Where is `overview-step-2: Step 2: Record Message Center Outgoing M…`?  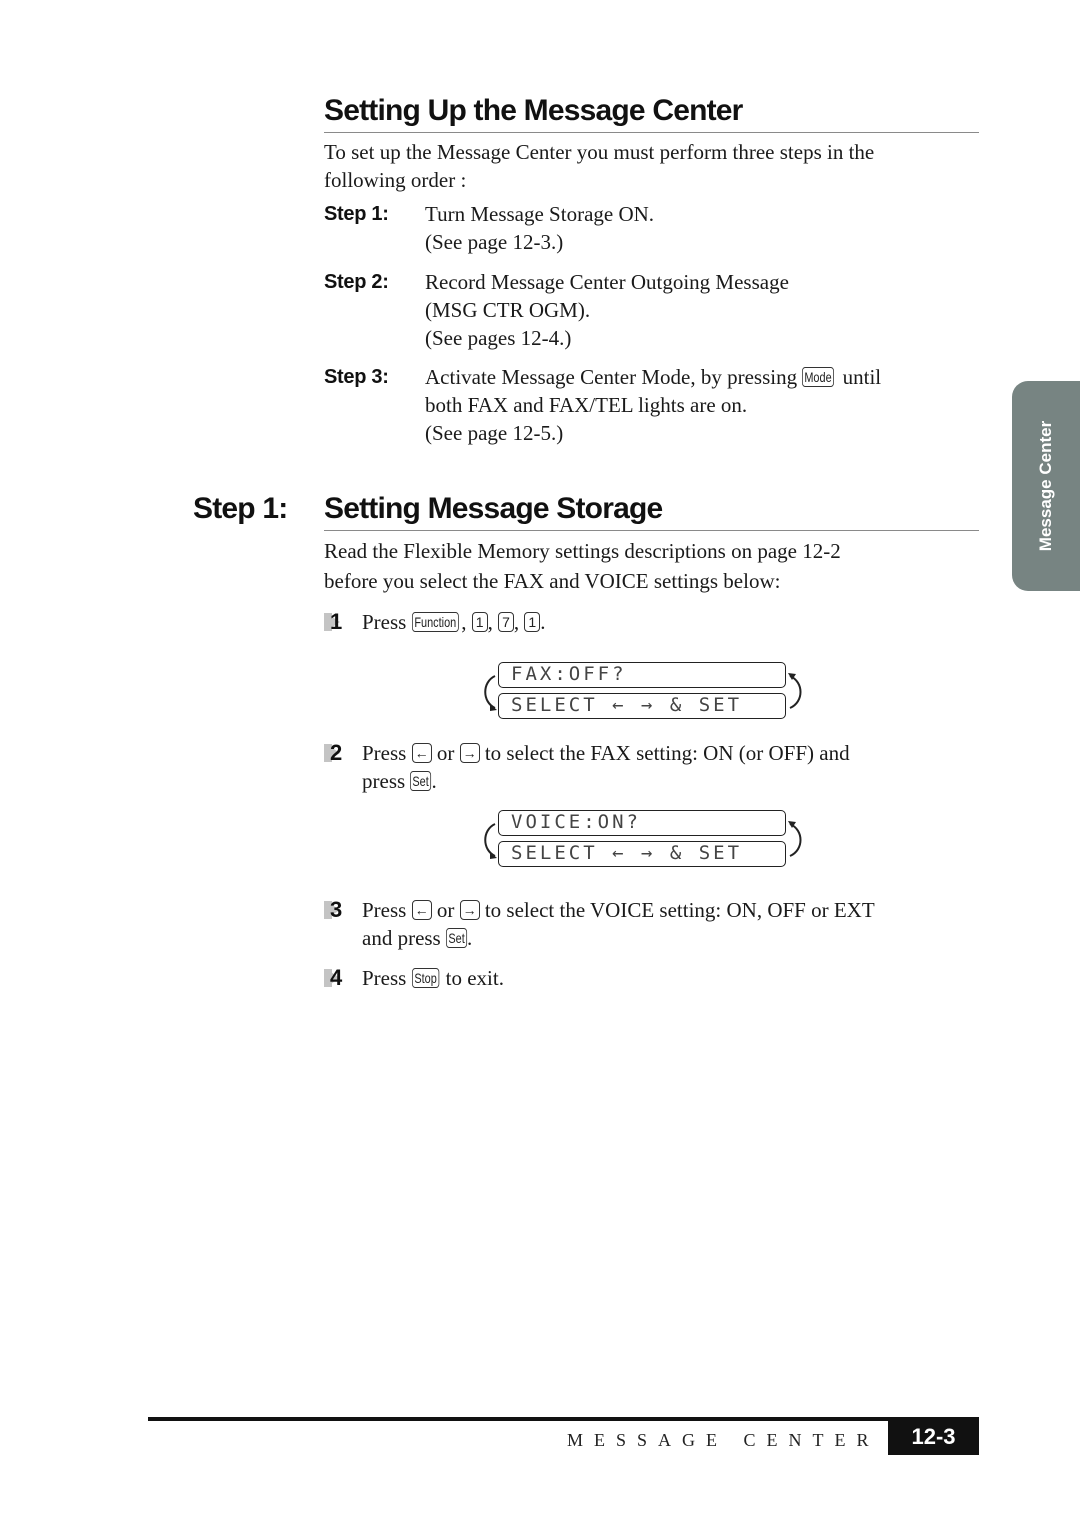 overview-step-2: Step 2: Record Message Center Outgoing M… is located at coordinates (654, 310).